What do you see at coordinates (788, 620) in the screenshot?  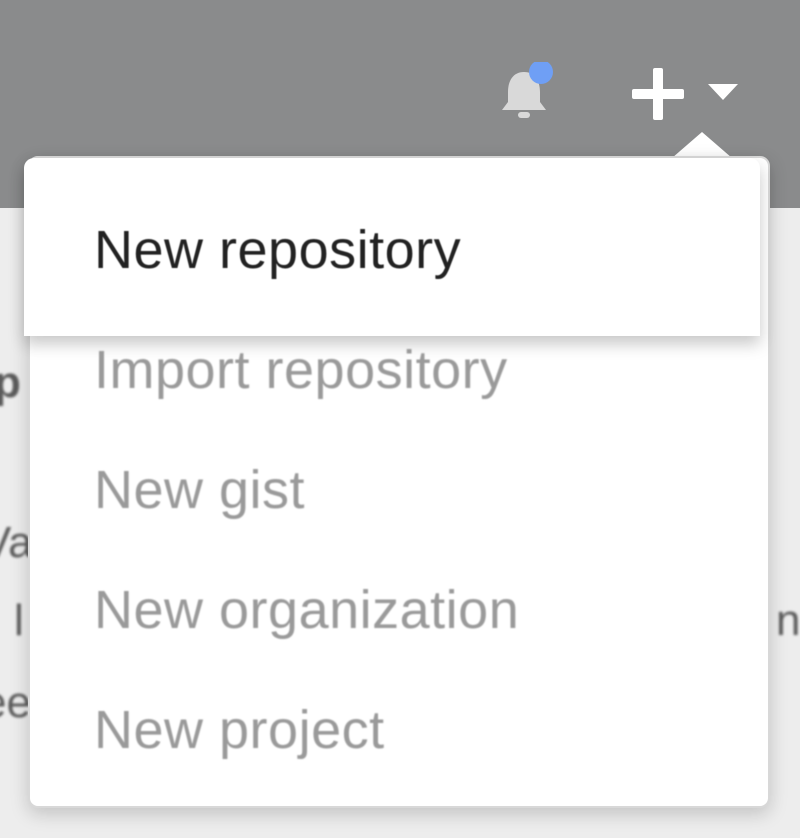 I see `bg-fragment: ne` at bounding box center [788, 620].